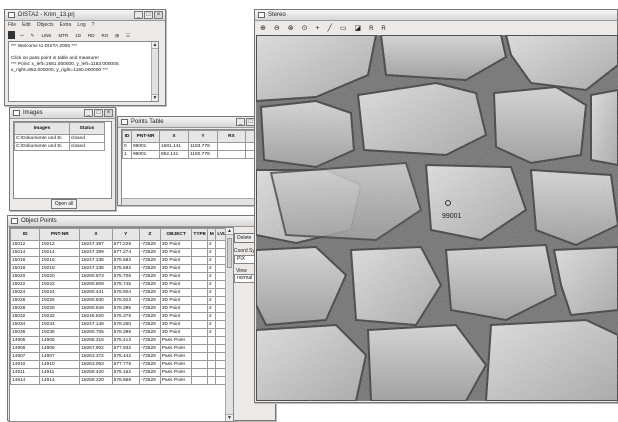 The image size is (618, 422). What do you see at coordinates (60, 348) in the screenshot?
I see `cell: 14906` at bounding box center [60, 348].